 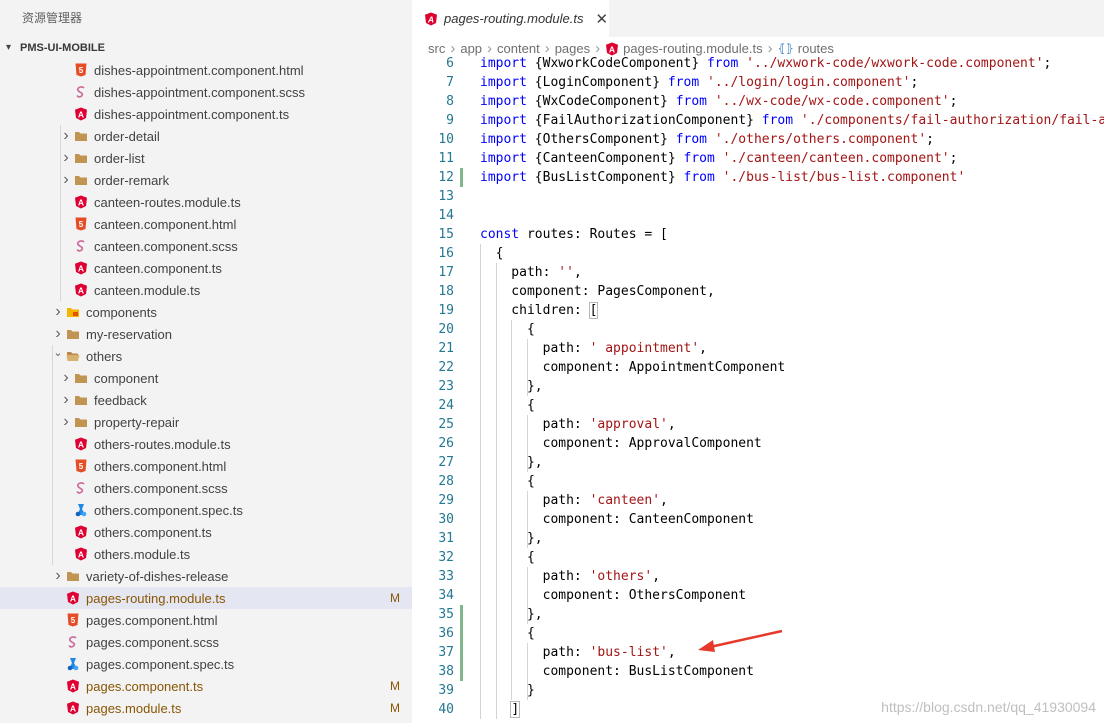 What do you see at coordinates (206, 158) in the screenshot?
I see `tree-item: › order-list` at bounding box center [206, 158].